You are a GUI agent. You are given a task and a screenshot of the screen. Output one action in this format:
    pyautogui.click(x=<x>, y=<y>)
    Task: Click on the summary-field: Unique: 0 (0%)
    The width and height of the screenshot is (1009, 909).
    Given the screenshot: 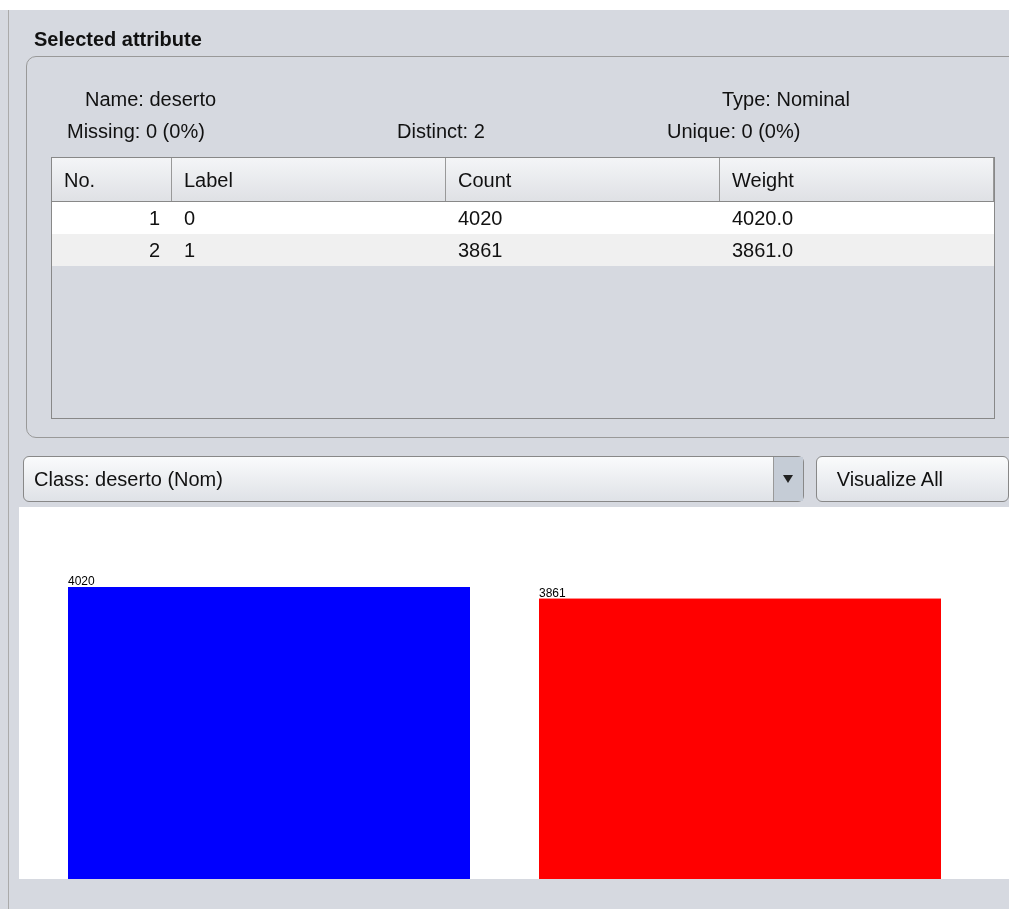 What is the action you would take?
    pyautogui.click(x=734, y=131)
    